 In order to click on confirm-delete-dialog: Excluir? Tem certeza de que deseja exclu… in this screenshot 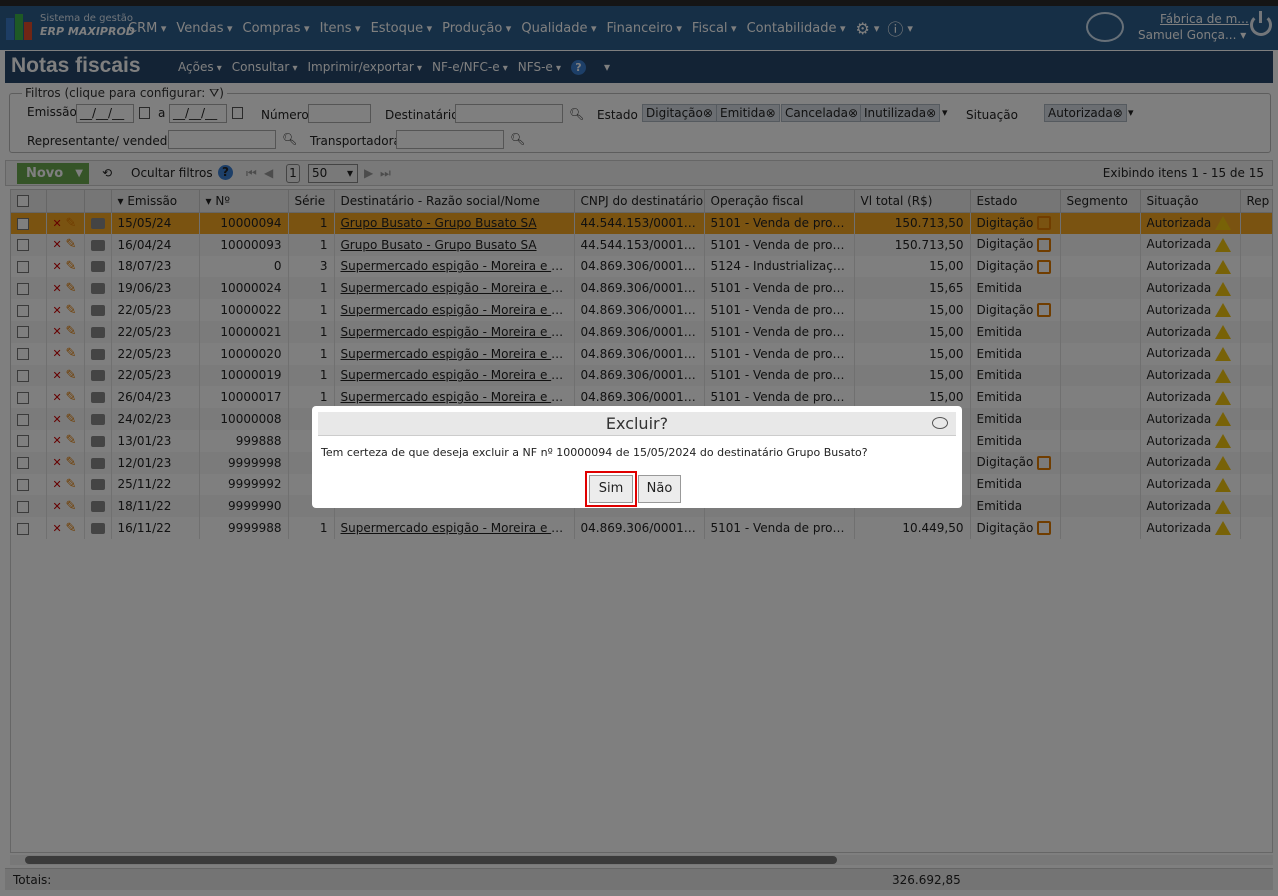, I will do `click(637, 457)`.